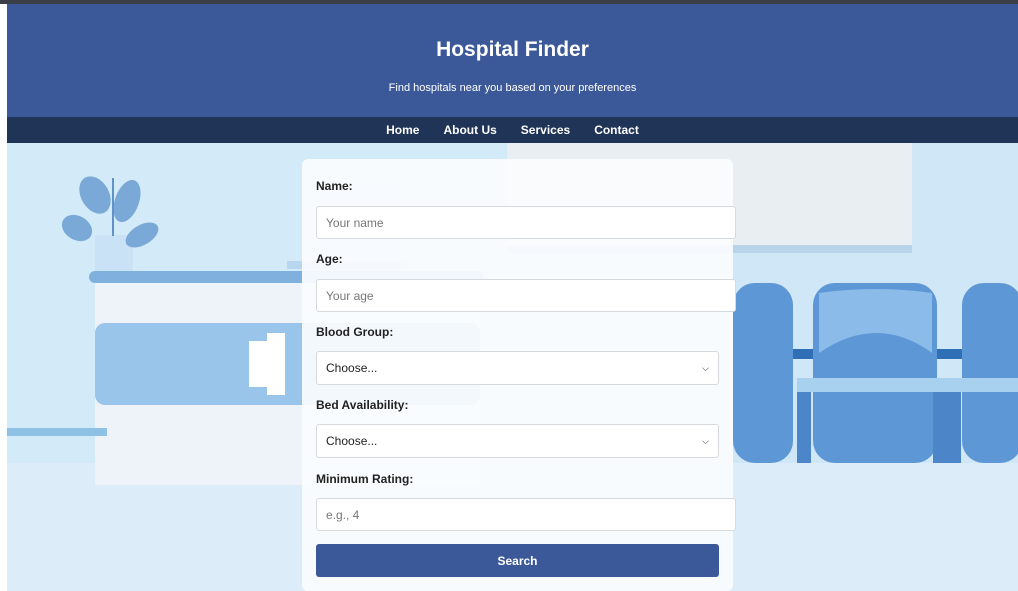  Describe the element at coordinates (362, 405) in the screenshot. I see `bed-availability-label: Bed Availability:` at that location.